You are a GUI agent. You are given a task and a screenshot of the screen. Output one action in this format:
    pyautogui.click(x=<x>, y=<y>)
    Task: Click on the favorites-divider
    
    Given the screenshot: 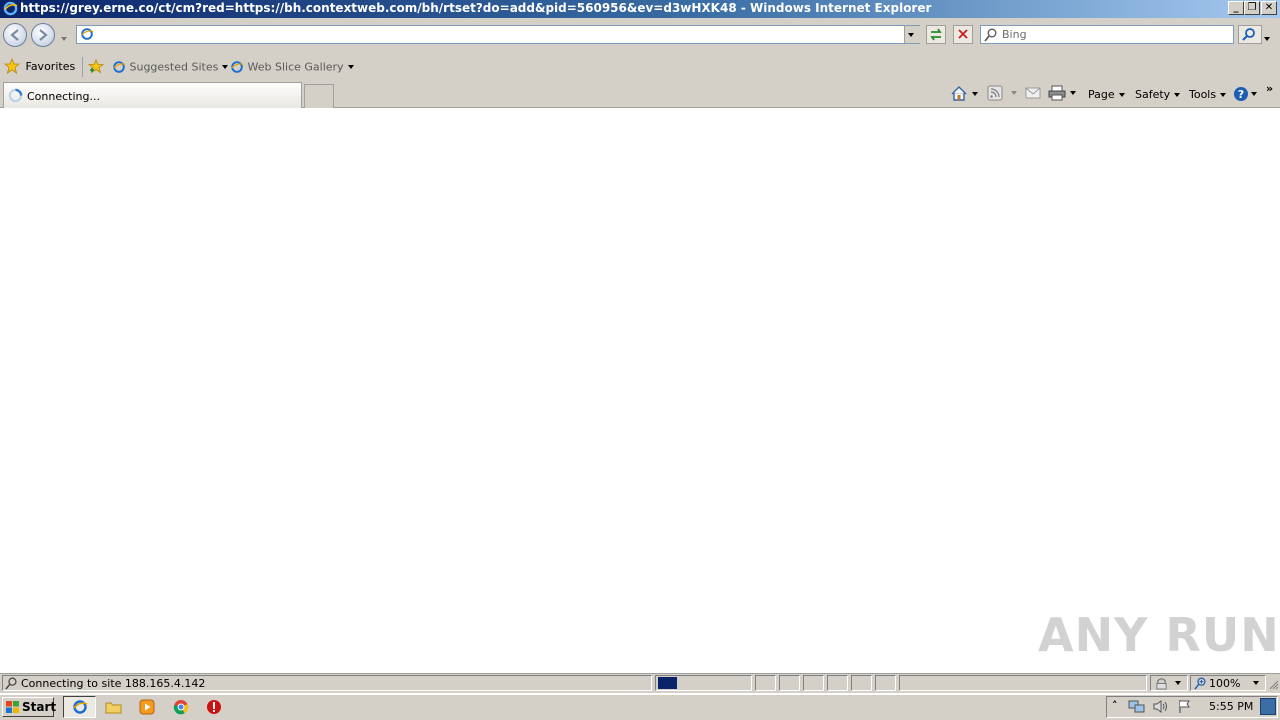 What is the action you would take?
    pyautogui.click(x=82, y=67)
    